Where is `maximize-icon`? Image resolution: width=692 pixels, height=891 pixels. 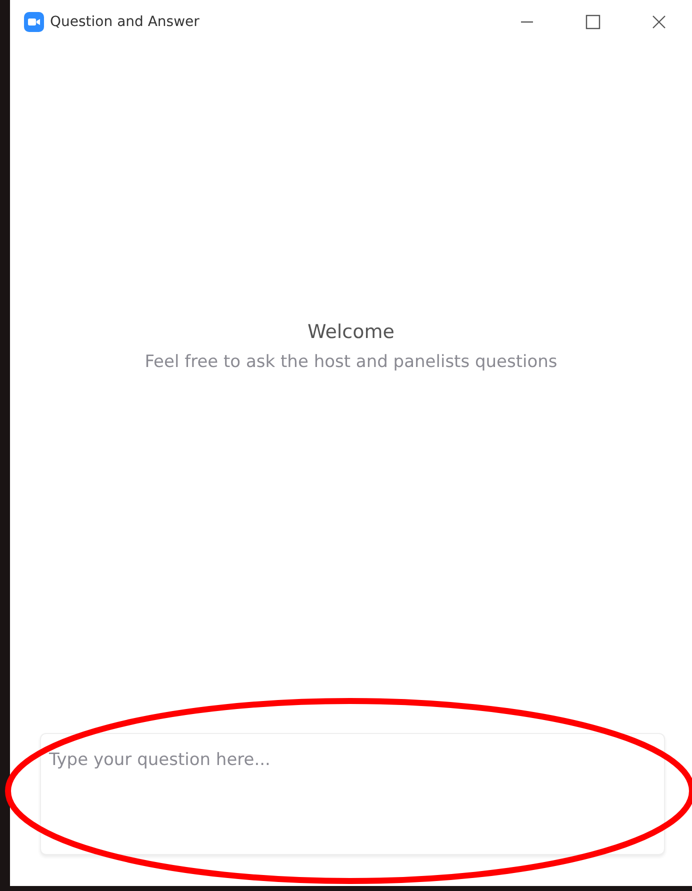
maximize-icon is located at coordinates (593, 22).